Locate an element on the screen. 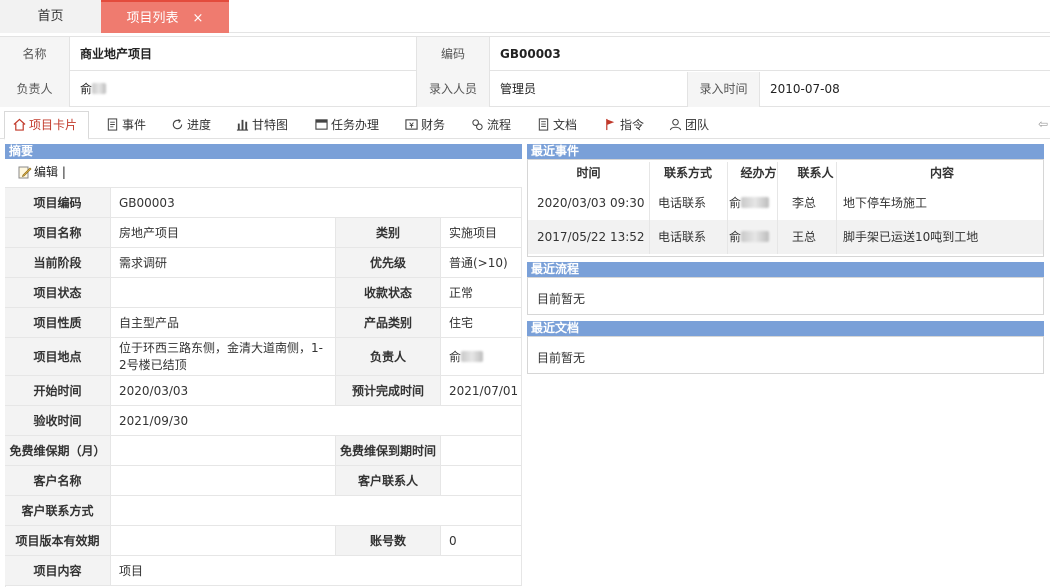 This screenshot has width=1050, height=587. detail-label: 预计完成时间 is located at coordinates (388, 390).